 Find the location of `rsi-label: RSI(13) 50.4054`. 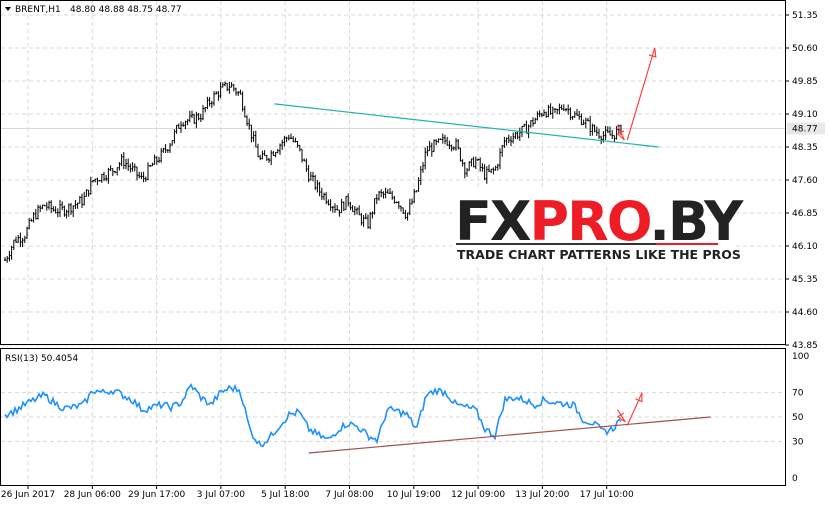

rsi-label: RSI(13) 50.4054 is located at coordinates (41, 359).